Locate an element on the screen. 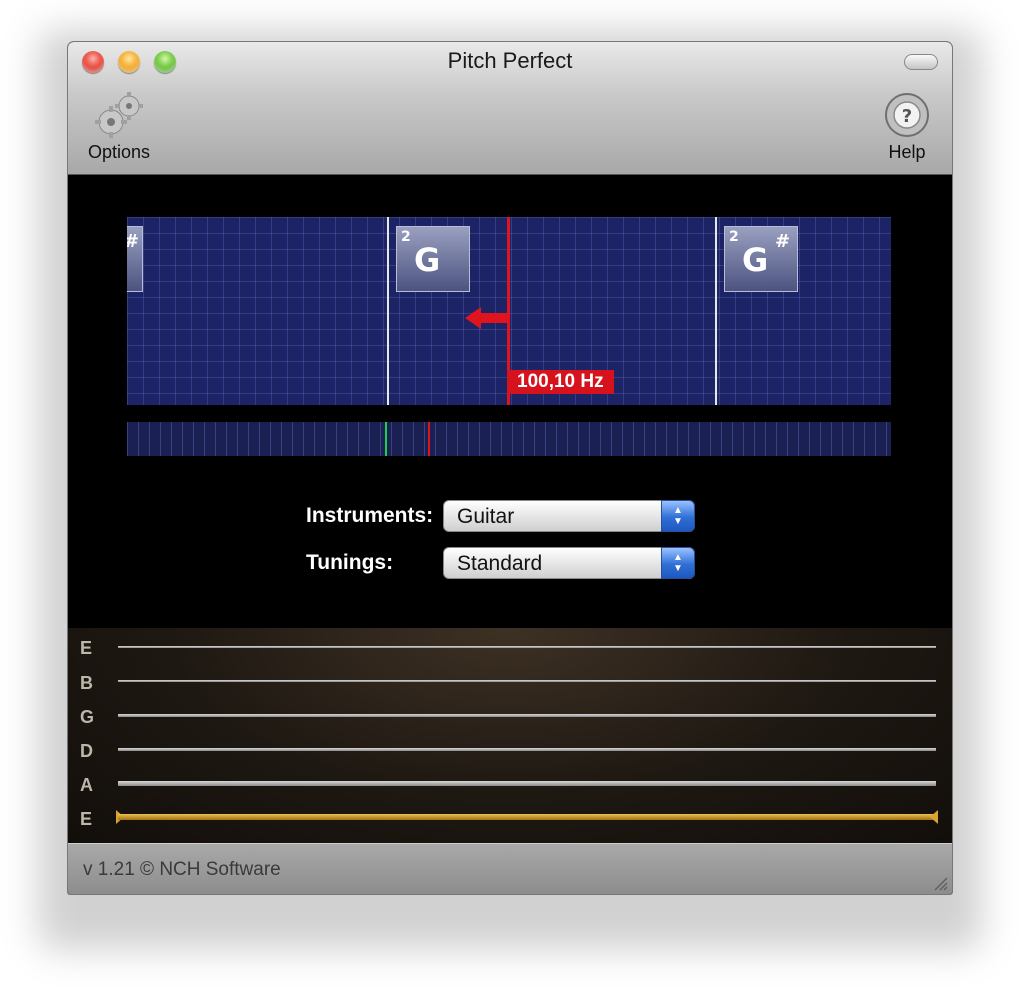 Image resolution: width=1020 pixels, height=988 pixels. string-label-b: B is located at coordinates (86, 683).